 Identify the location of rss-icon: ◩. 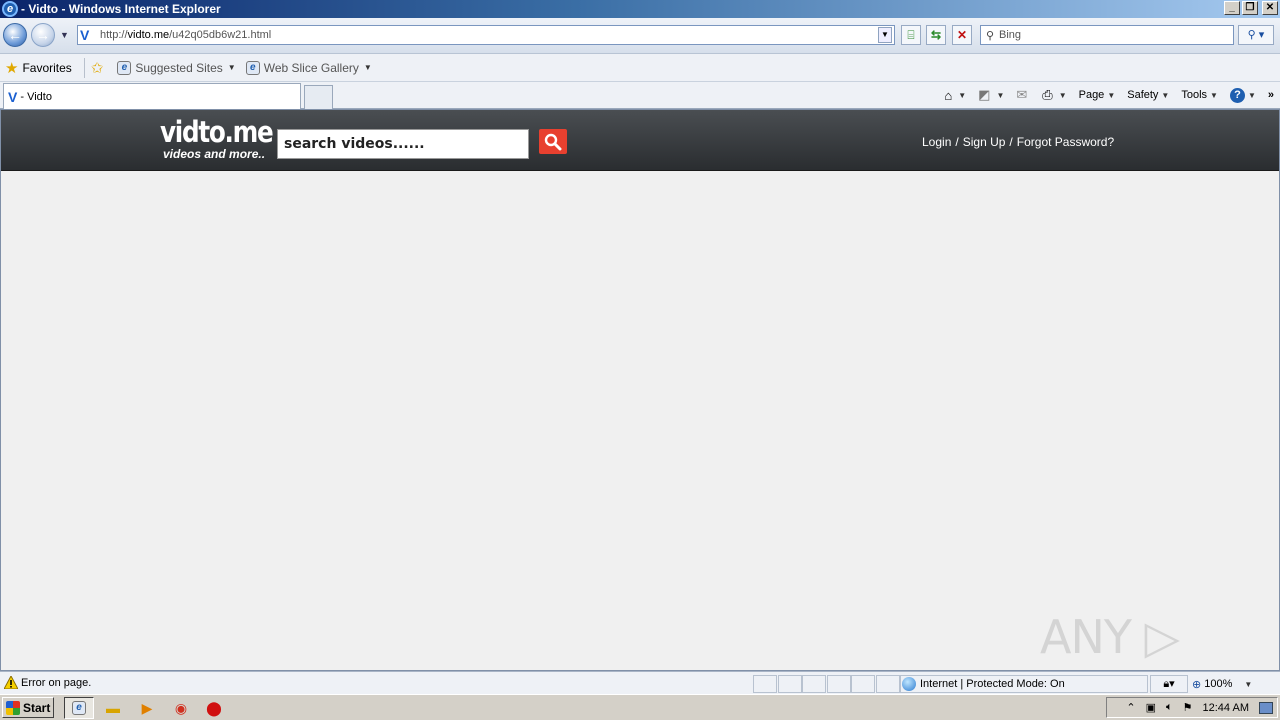
(984, 94).